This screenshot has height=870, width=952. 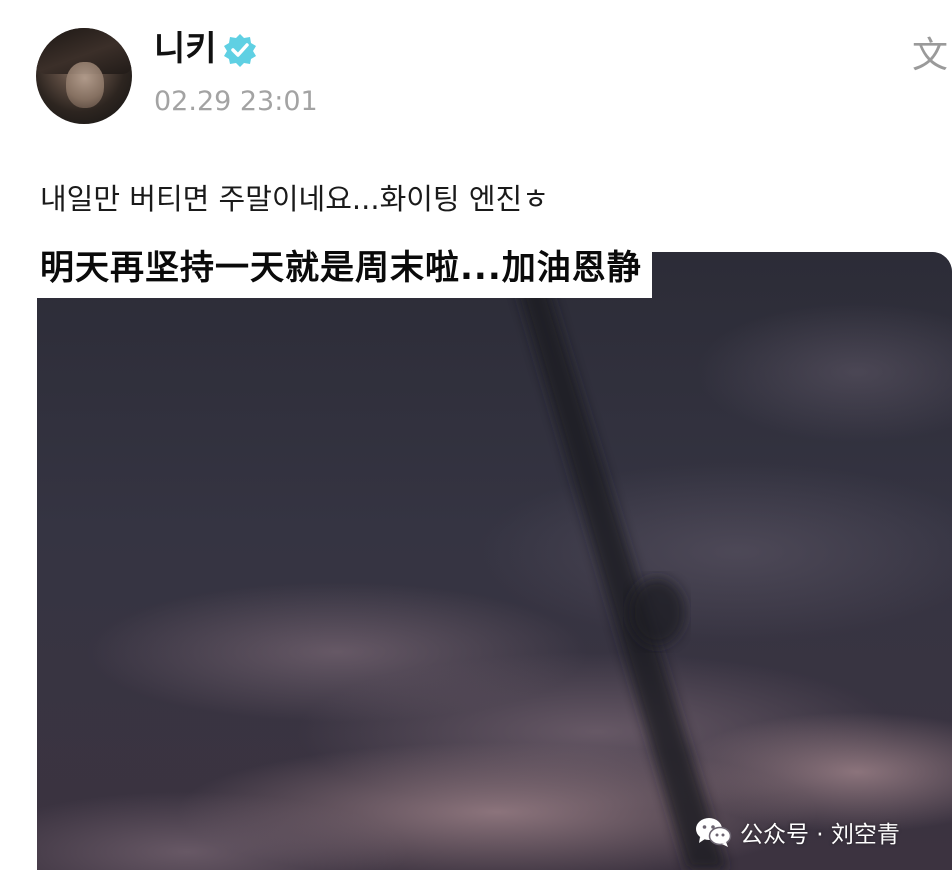 I want to click on post-text: 내일만 버티면 주말이네요...화이팅 엔진ㅎ, so click(x=294, y=199).